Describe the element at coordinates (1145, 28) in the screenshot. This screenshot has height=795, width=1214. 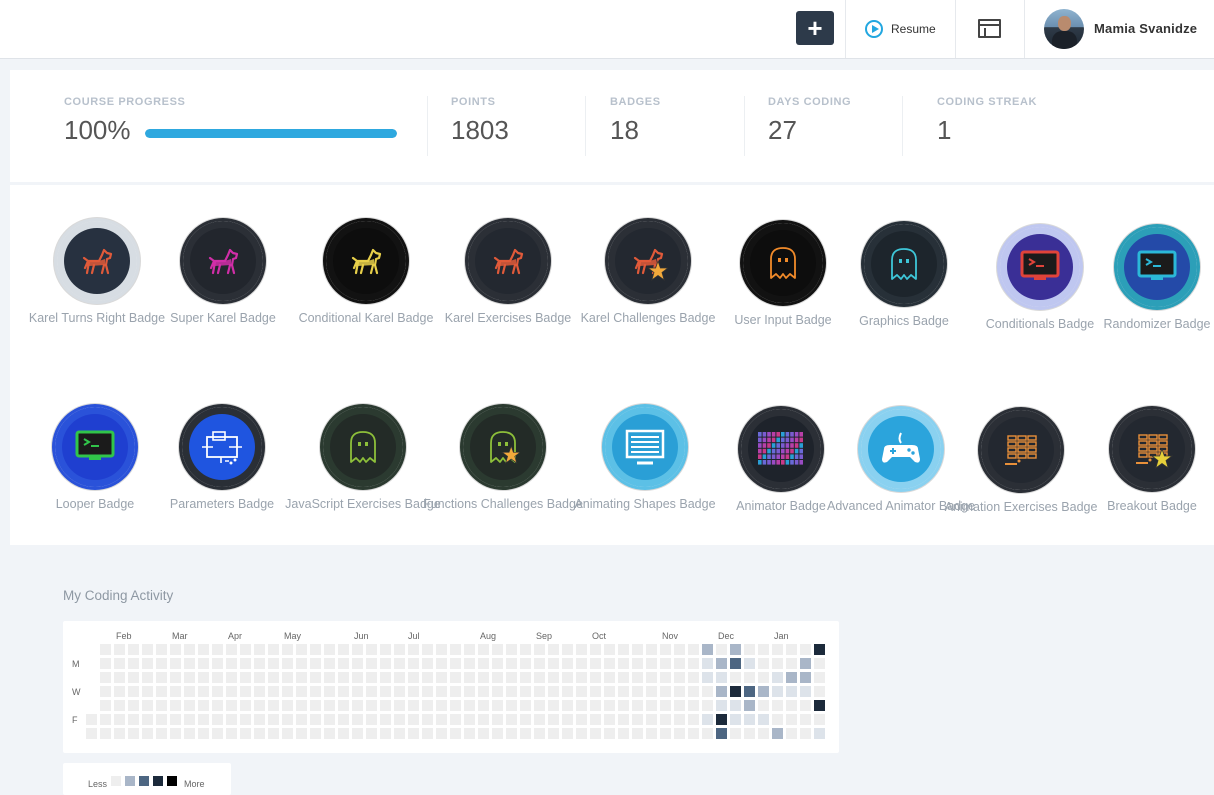
I see `user-name: Mamia Svanidze` at that location.